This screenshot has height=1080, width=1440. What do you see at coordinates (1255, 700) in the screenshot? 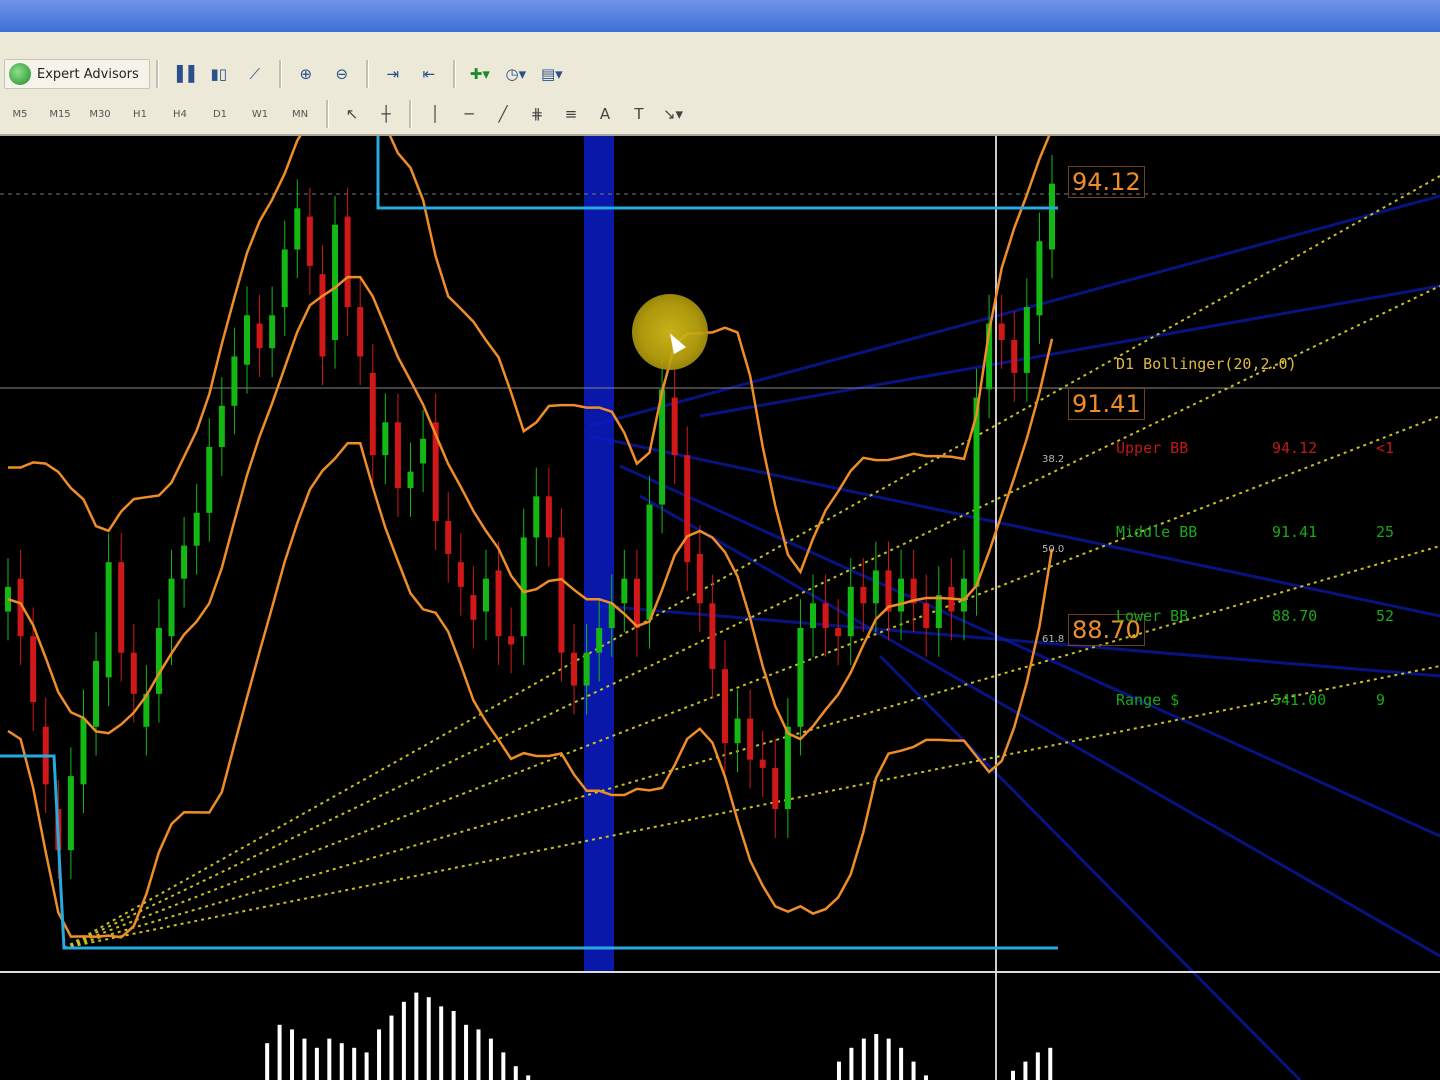
I see `info-row-range: Range $ 541.00 9` at bounding box center [1255, 700].